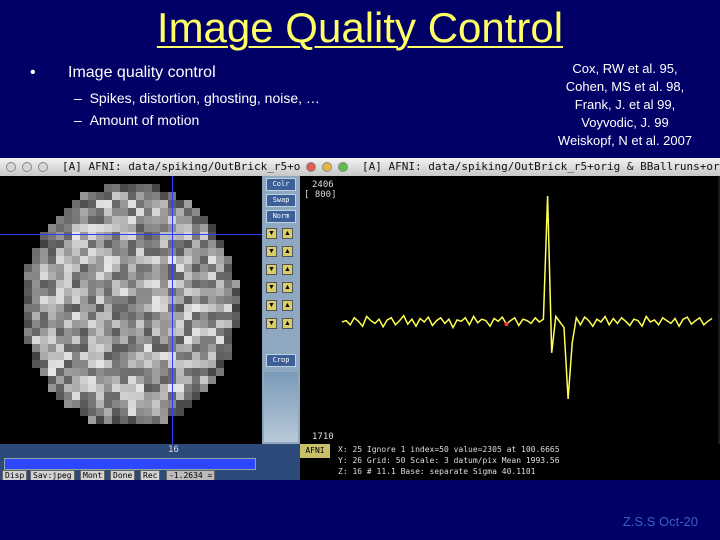 Image resolution: width=720 pixels, height=540 pixels. What do you see at coordinates (625, 104) in the screenshot?
I see `reference-line: Frank, J. et al 99,` at bounding box center [625, 104].